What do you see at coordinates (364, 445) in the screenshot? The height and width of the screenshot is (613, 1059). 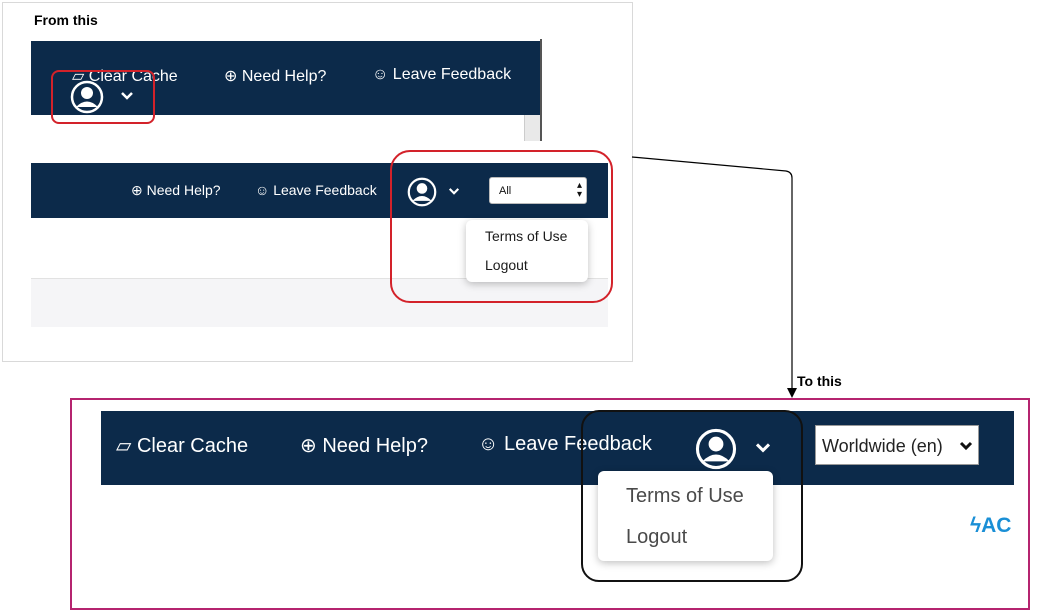 I see `after-need-help-link: ⊕ Need Help?` at bounding box center [364, 445].